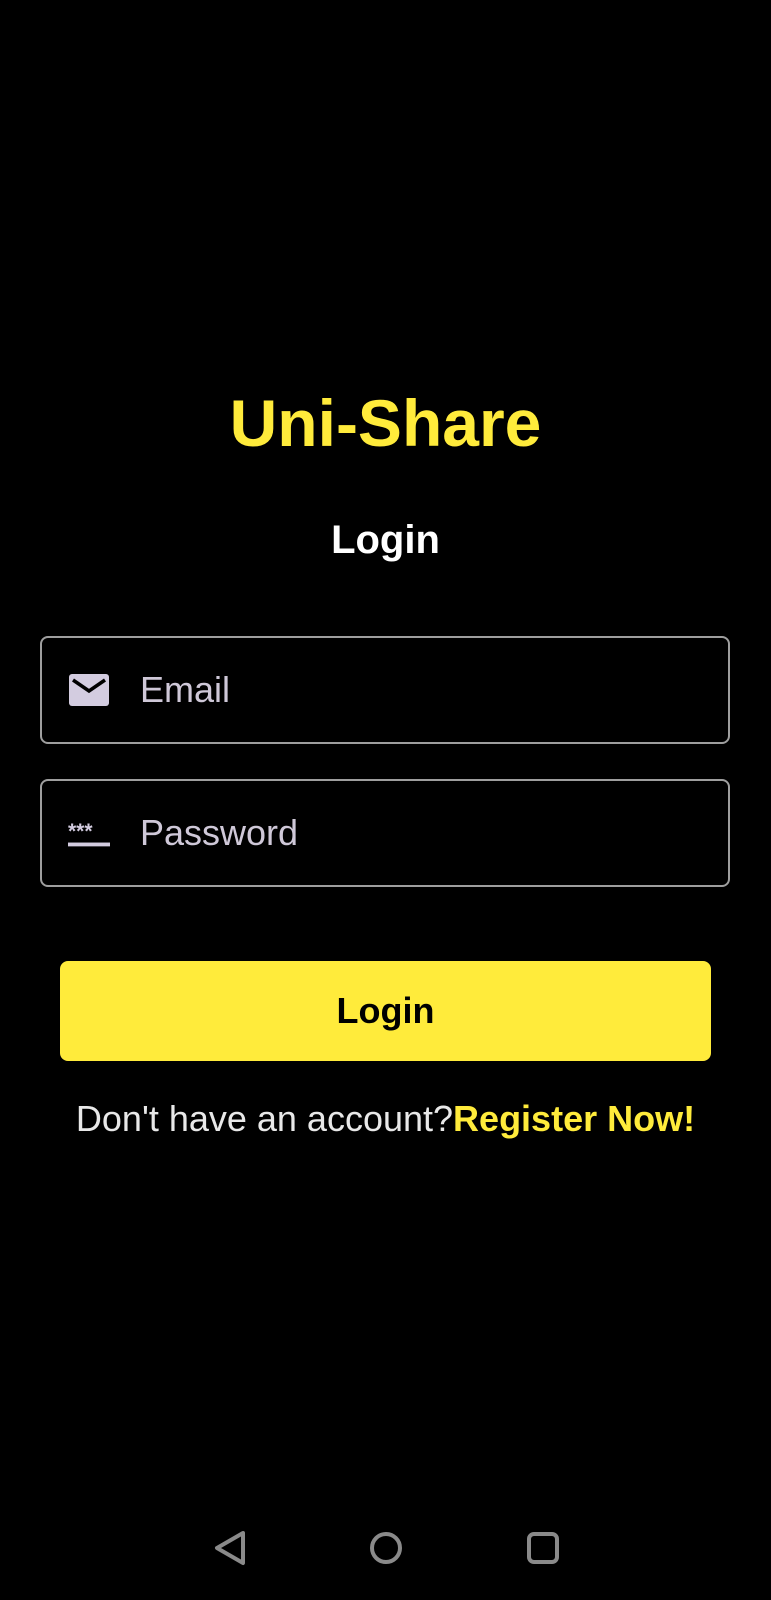 Image resolution: width=771 pixels, height=1600 pixels. I want to click on page-title: Login, so click(385, 540).